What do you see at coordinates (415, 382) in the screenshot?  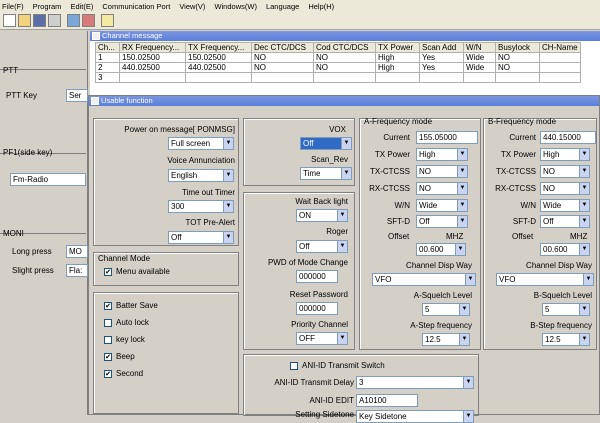 I see `ani-delay-select: 3 ▼` at bounding box center [415, 382].